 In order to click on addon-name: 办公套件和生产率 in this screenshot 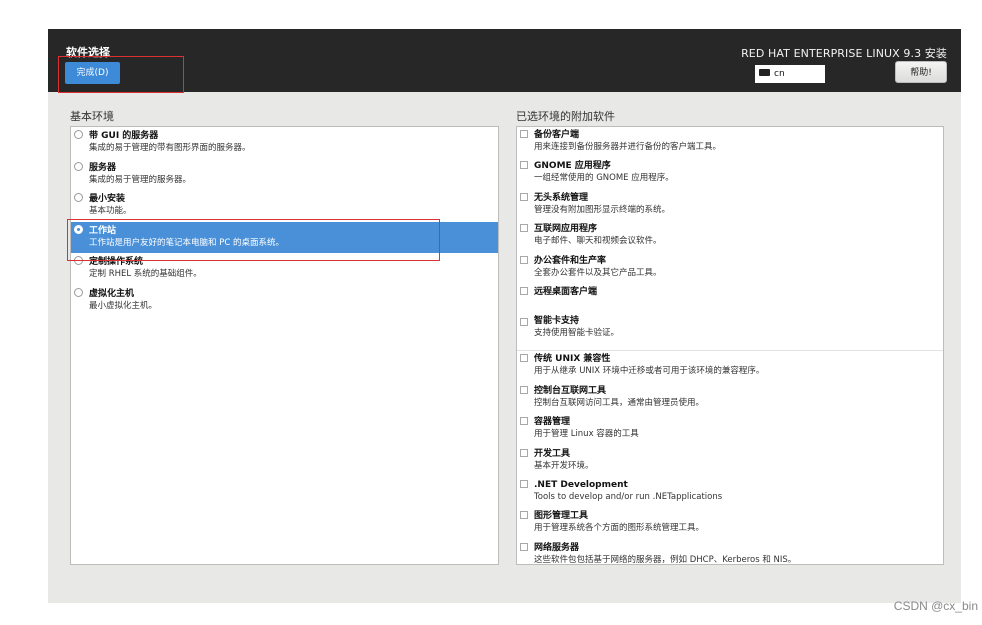, I will do `click(570, 260)`.